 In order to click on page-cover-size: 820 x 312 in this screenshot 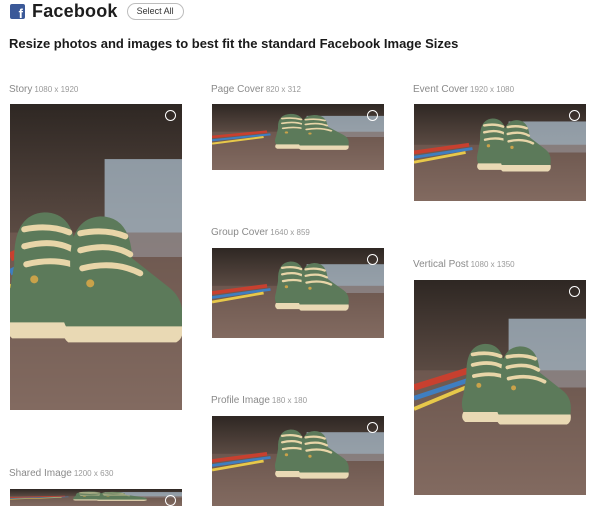, I will do `click(283, 89)`.